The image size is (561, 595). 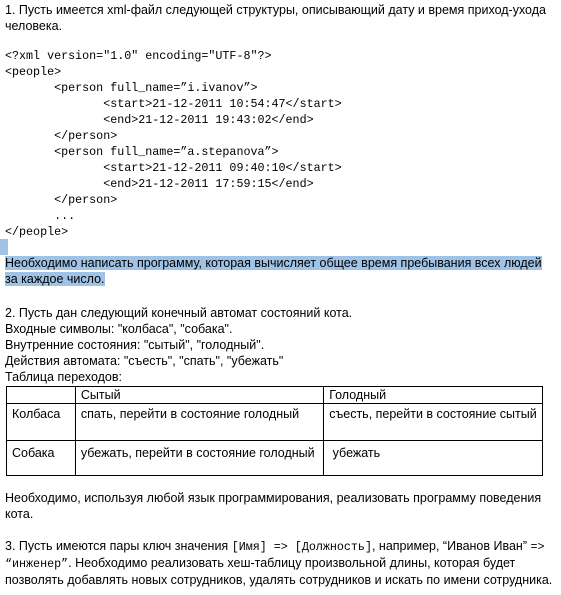 I want to click on table-header-row: Сытый Голодный, so click(x=274, y=395).